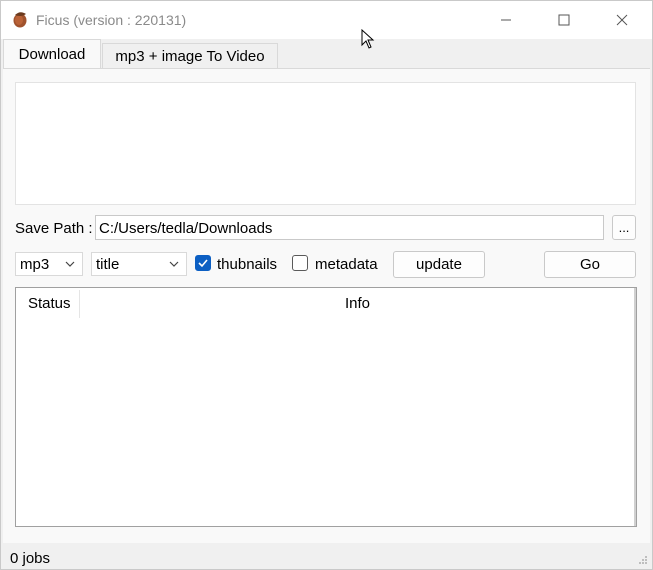 This screenshot has width=653, height=570. Describe the element at coordinates (349, 227) in the screenshot. I see `save-path-input: C:/Users/tedla/Downloads` at that location.